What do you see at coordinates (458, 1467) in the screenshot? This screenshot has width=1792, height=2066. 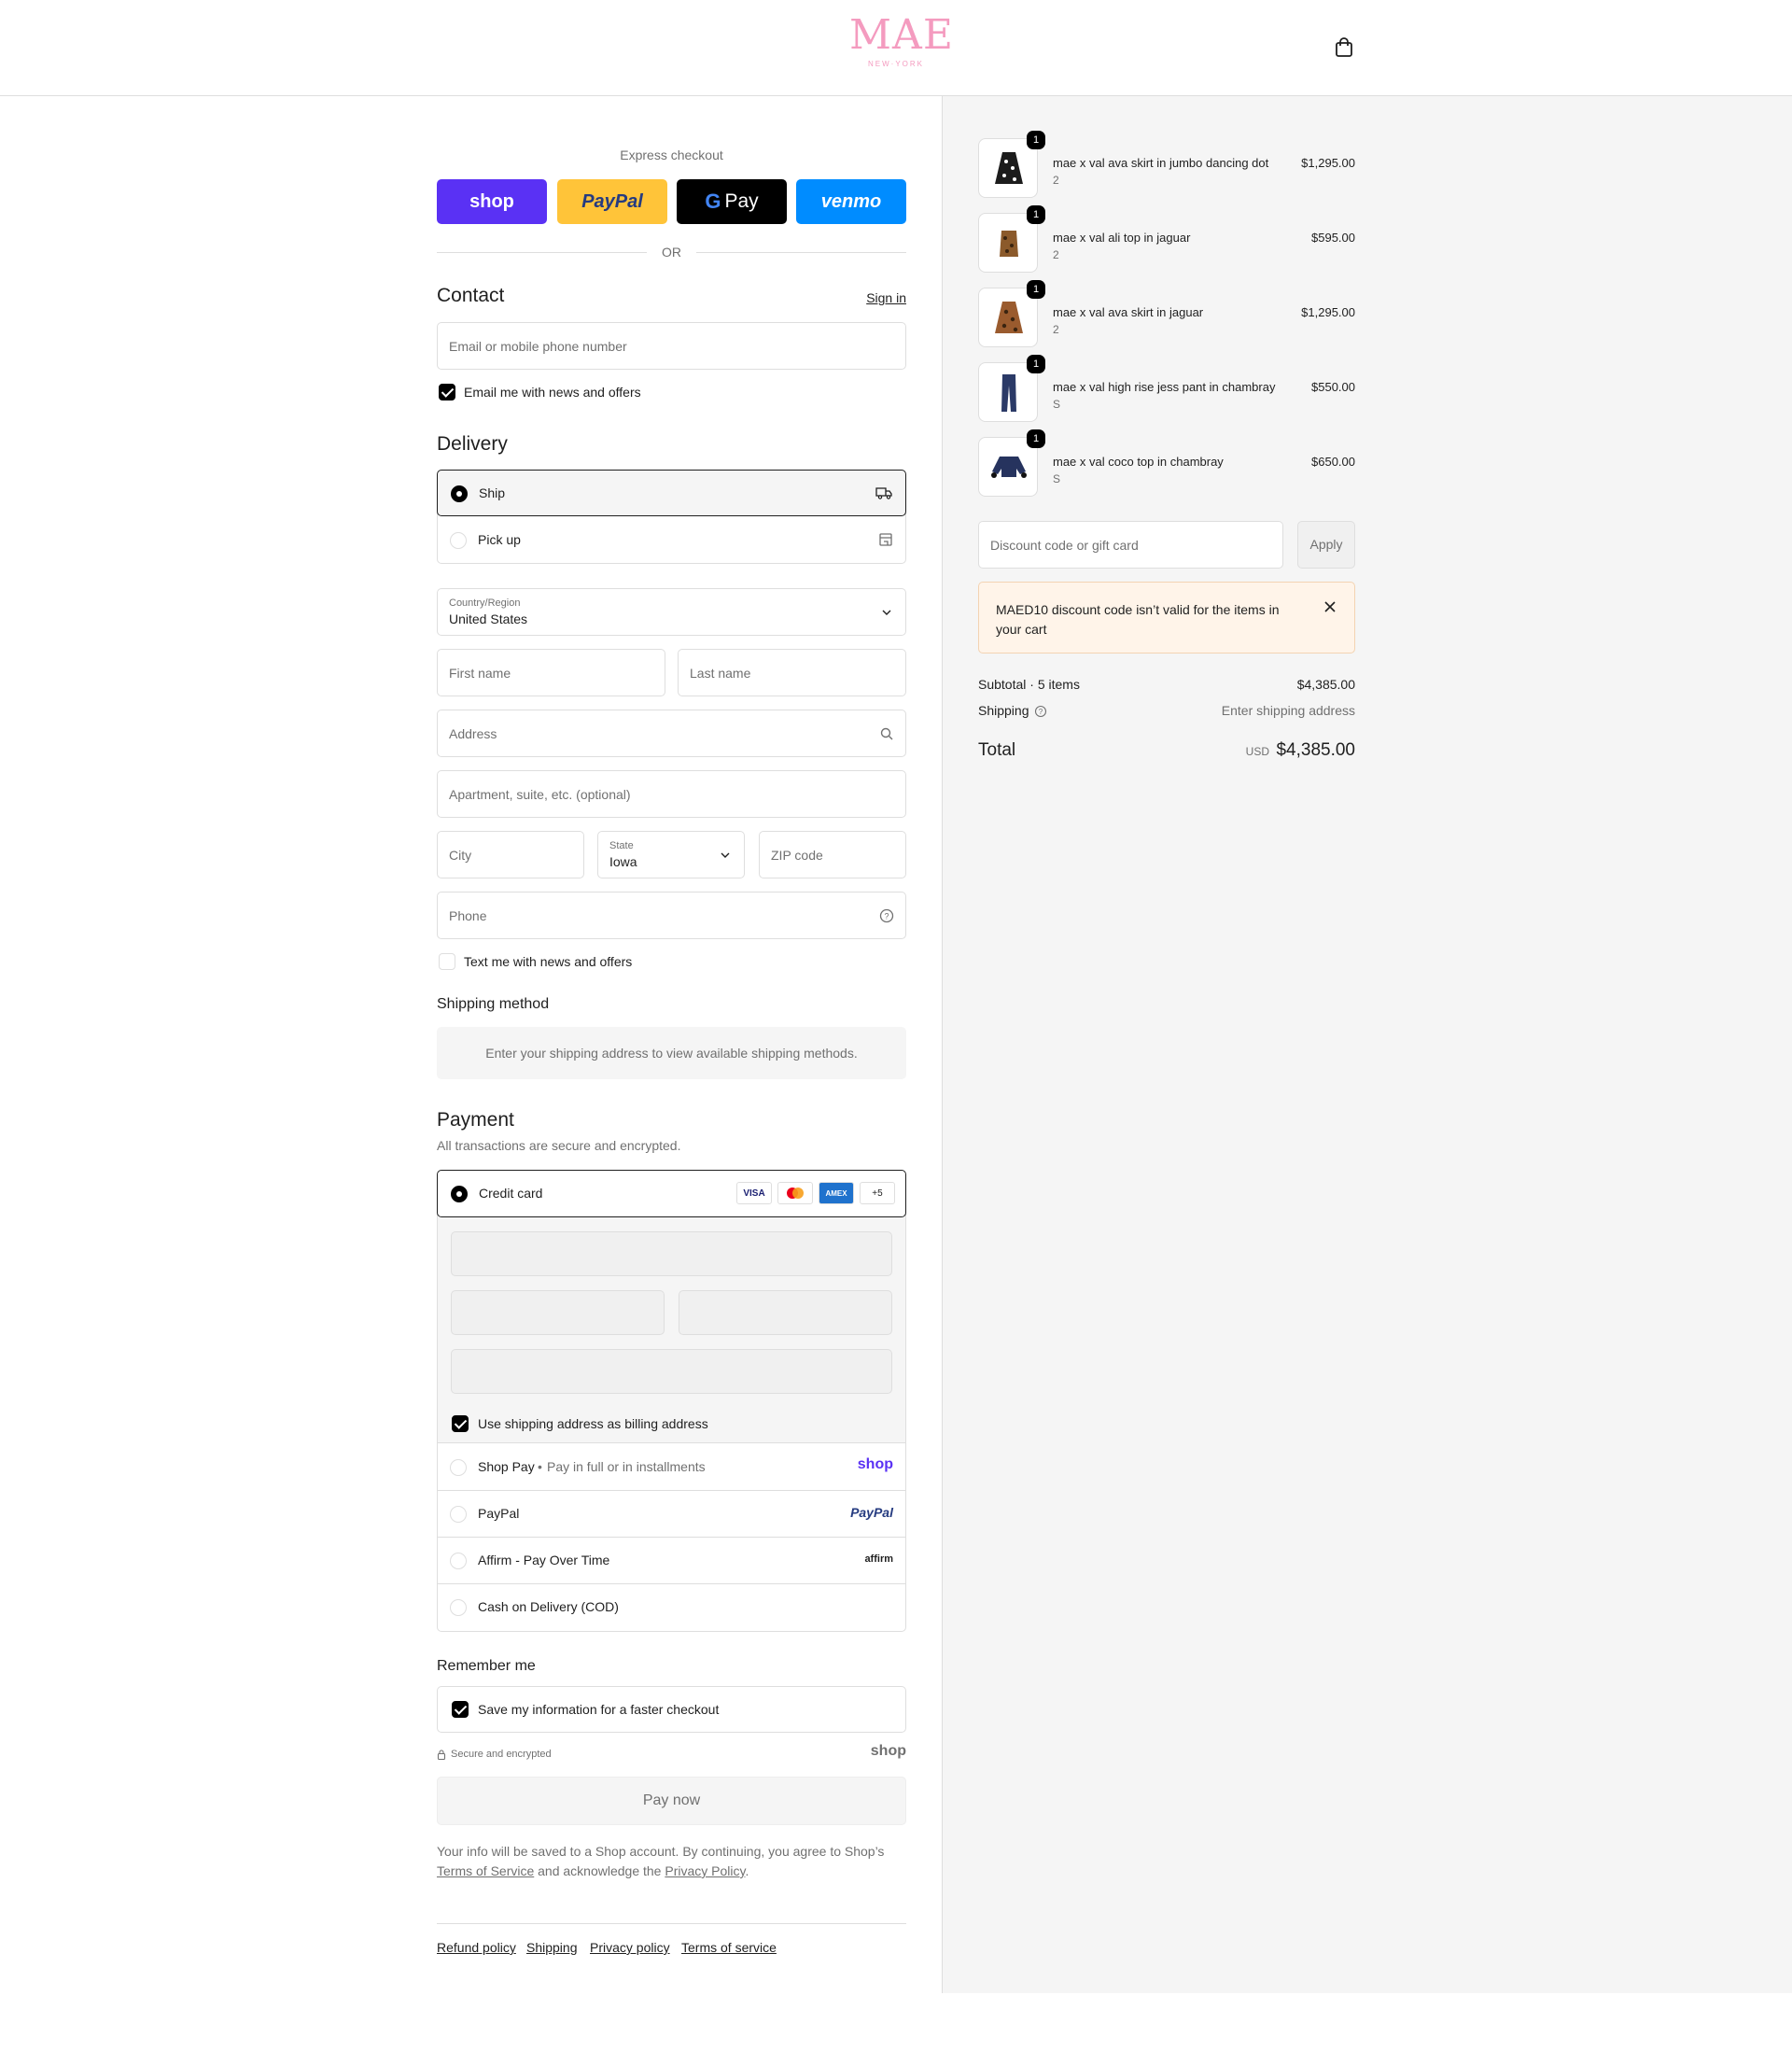 I see `shop-pay-radio` at bounding box center [458, 1467].